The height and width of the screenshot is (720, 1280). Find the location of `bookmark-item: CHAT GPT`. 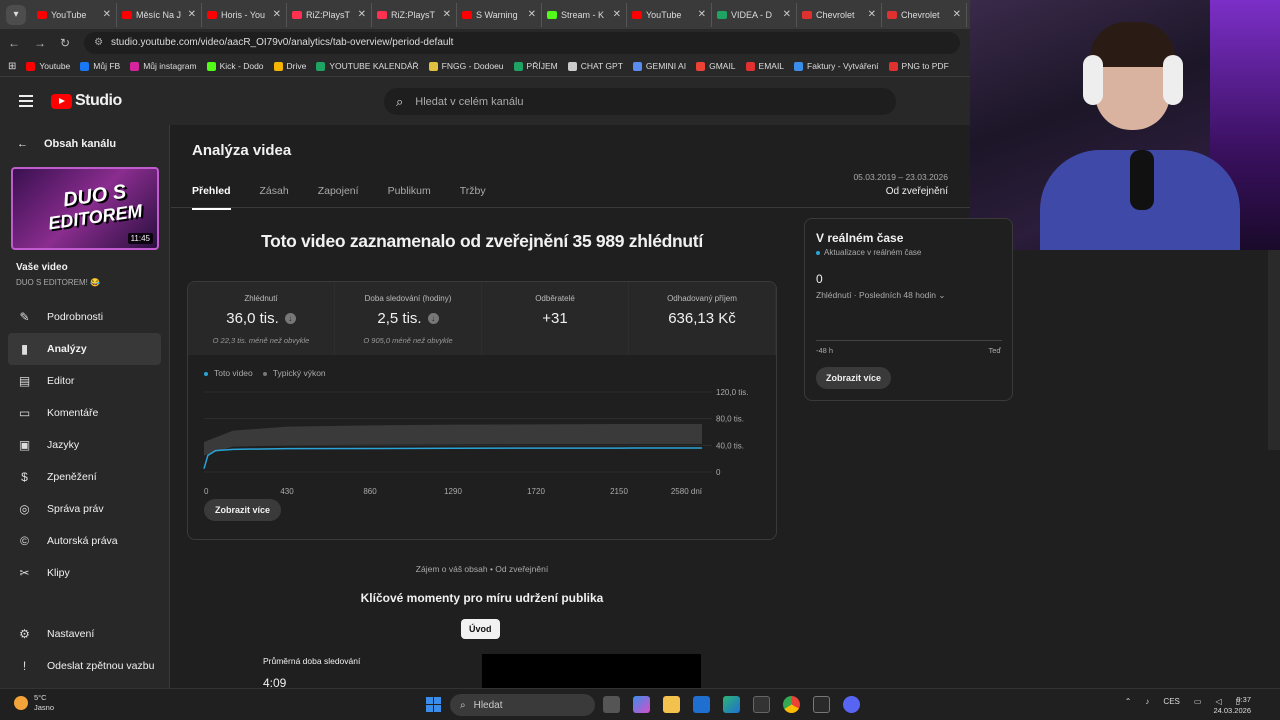

bookmark-item: CHAT GPT is located at coordinates (595, 66).